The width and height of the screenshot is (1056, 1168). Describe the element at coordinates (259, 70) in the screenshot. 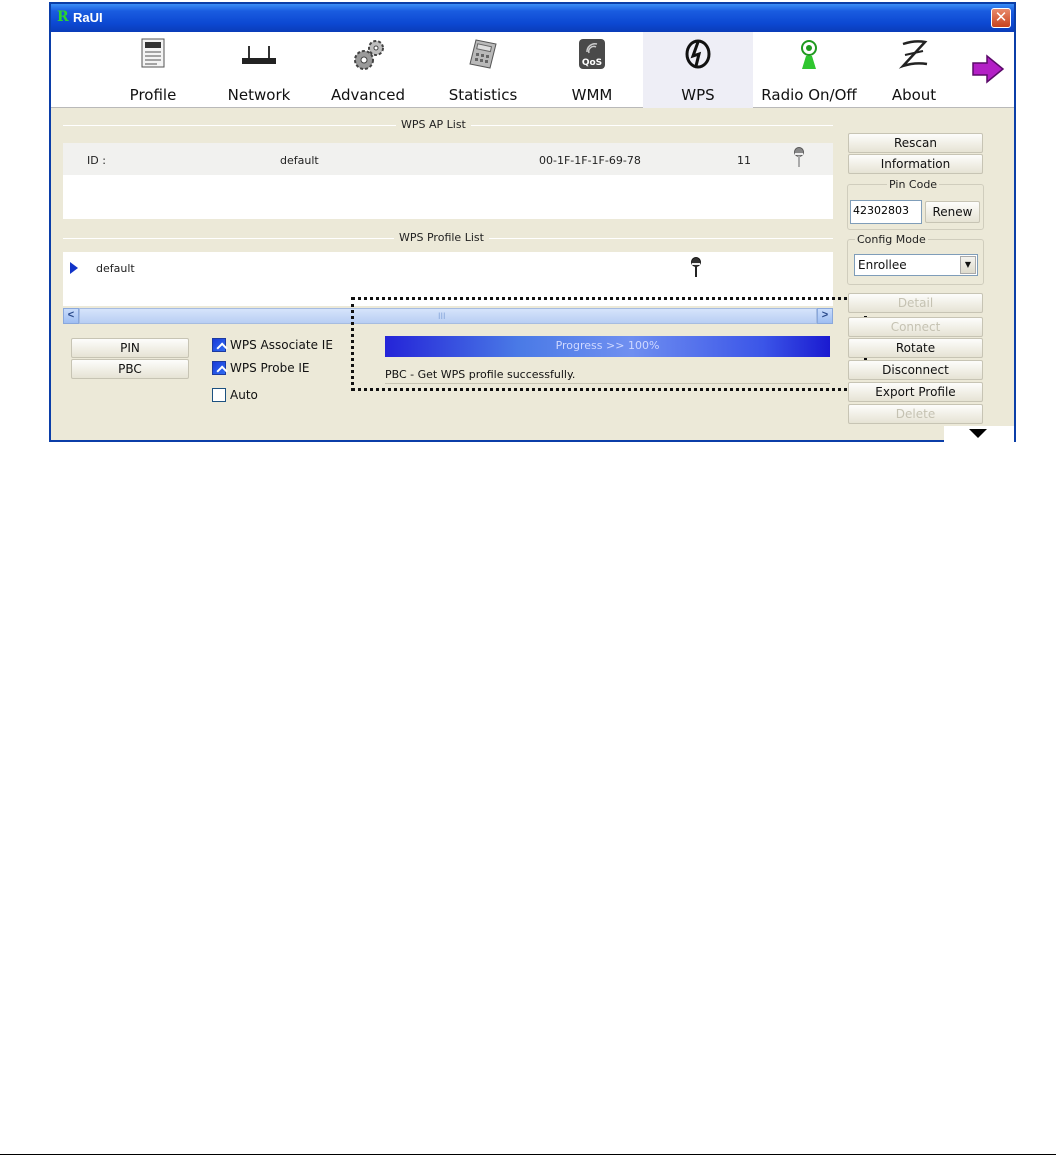

I see `toolbar-network-button: Network` at that location.